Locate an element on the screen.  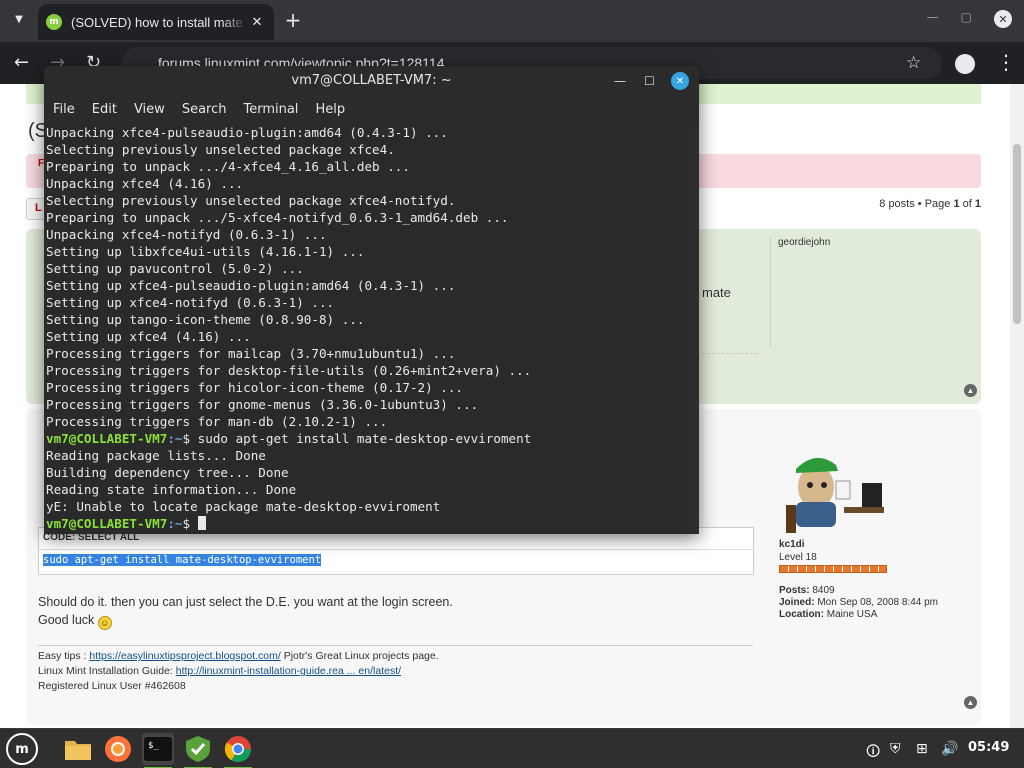
post-text-2: Good luck is located at coordinates (66, 620).